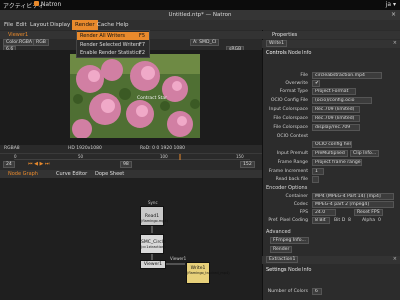  What do you see at coordinates (12, 148) in the screenshot?
I see `info-format: RGBA8` at bounding box center [12, 148].